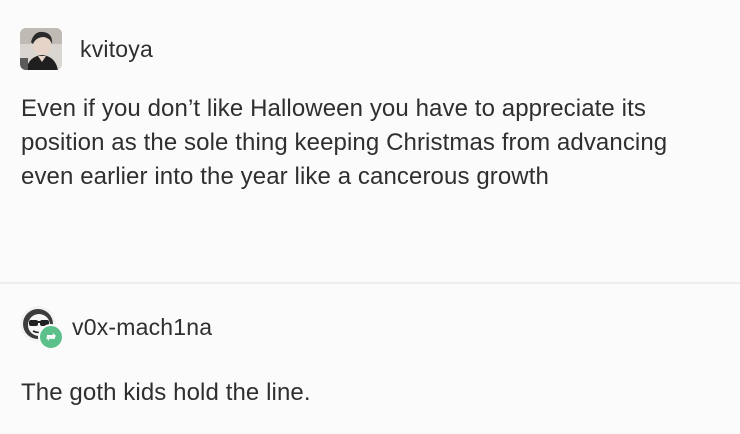 This screenshot has width=740, height=434. I want to click on user-avatar-photo-icon, so click(41, 49).